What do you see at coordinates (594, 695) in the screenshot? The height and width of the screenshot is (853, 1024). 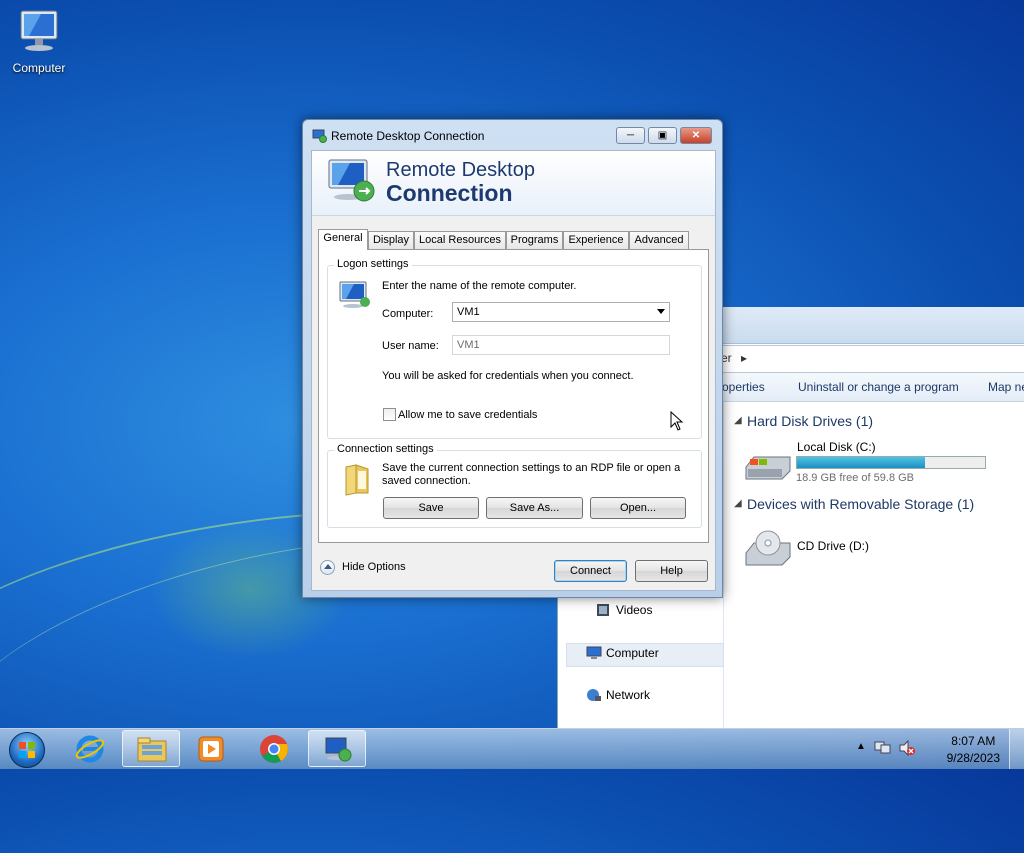 I see `network-icon` at bounding box center [594, 695].